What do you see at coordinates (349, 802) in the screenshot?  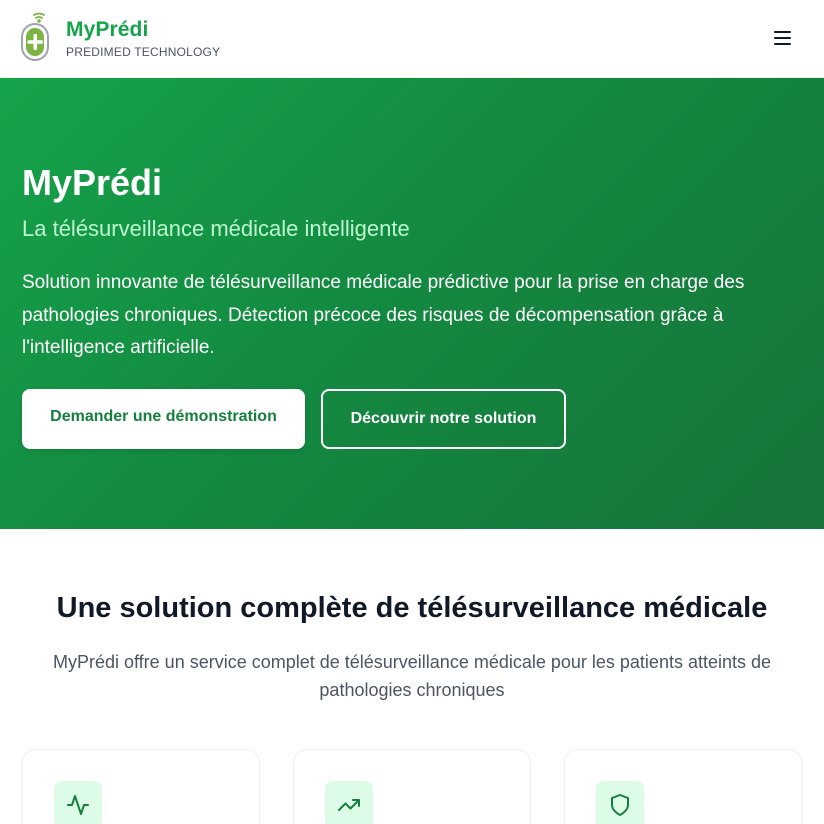 I see `trending-up-icon` at bounding box center [349, 802].